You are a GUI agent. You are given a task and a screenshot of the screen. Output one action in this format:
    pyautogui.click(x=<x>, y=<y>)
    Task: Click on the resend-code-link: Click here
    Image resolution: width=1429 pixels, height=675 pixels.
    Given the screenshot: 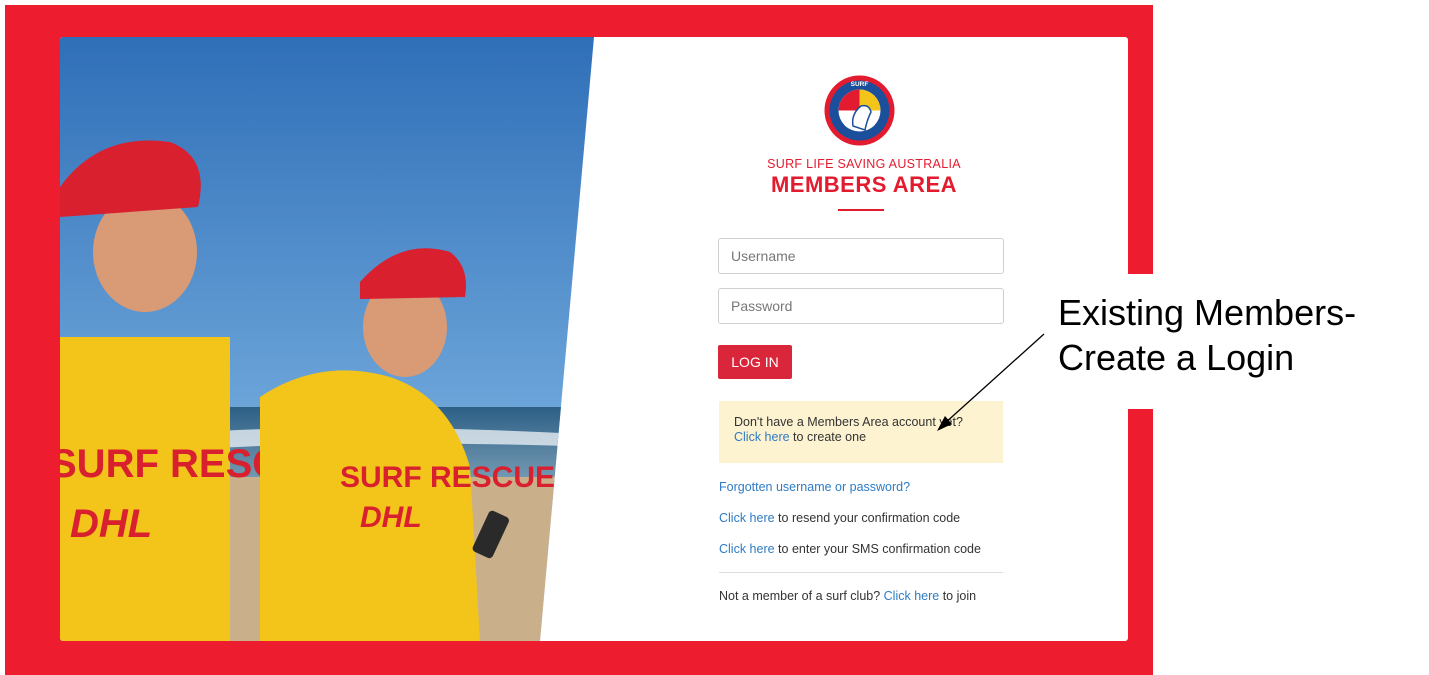 What is the action you would take?
    pyautogui.click(x=747, y=518)
    